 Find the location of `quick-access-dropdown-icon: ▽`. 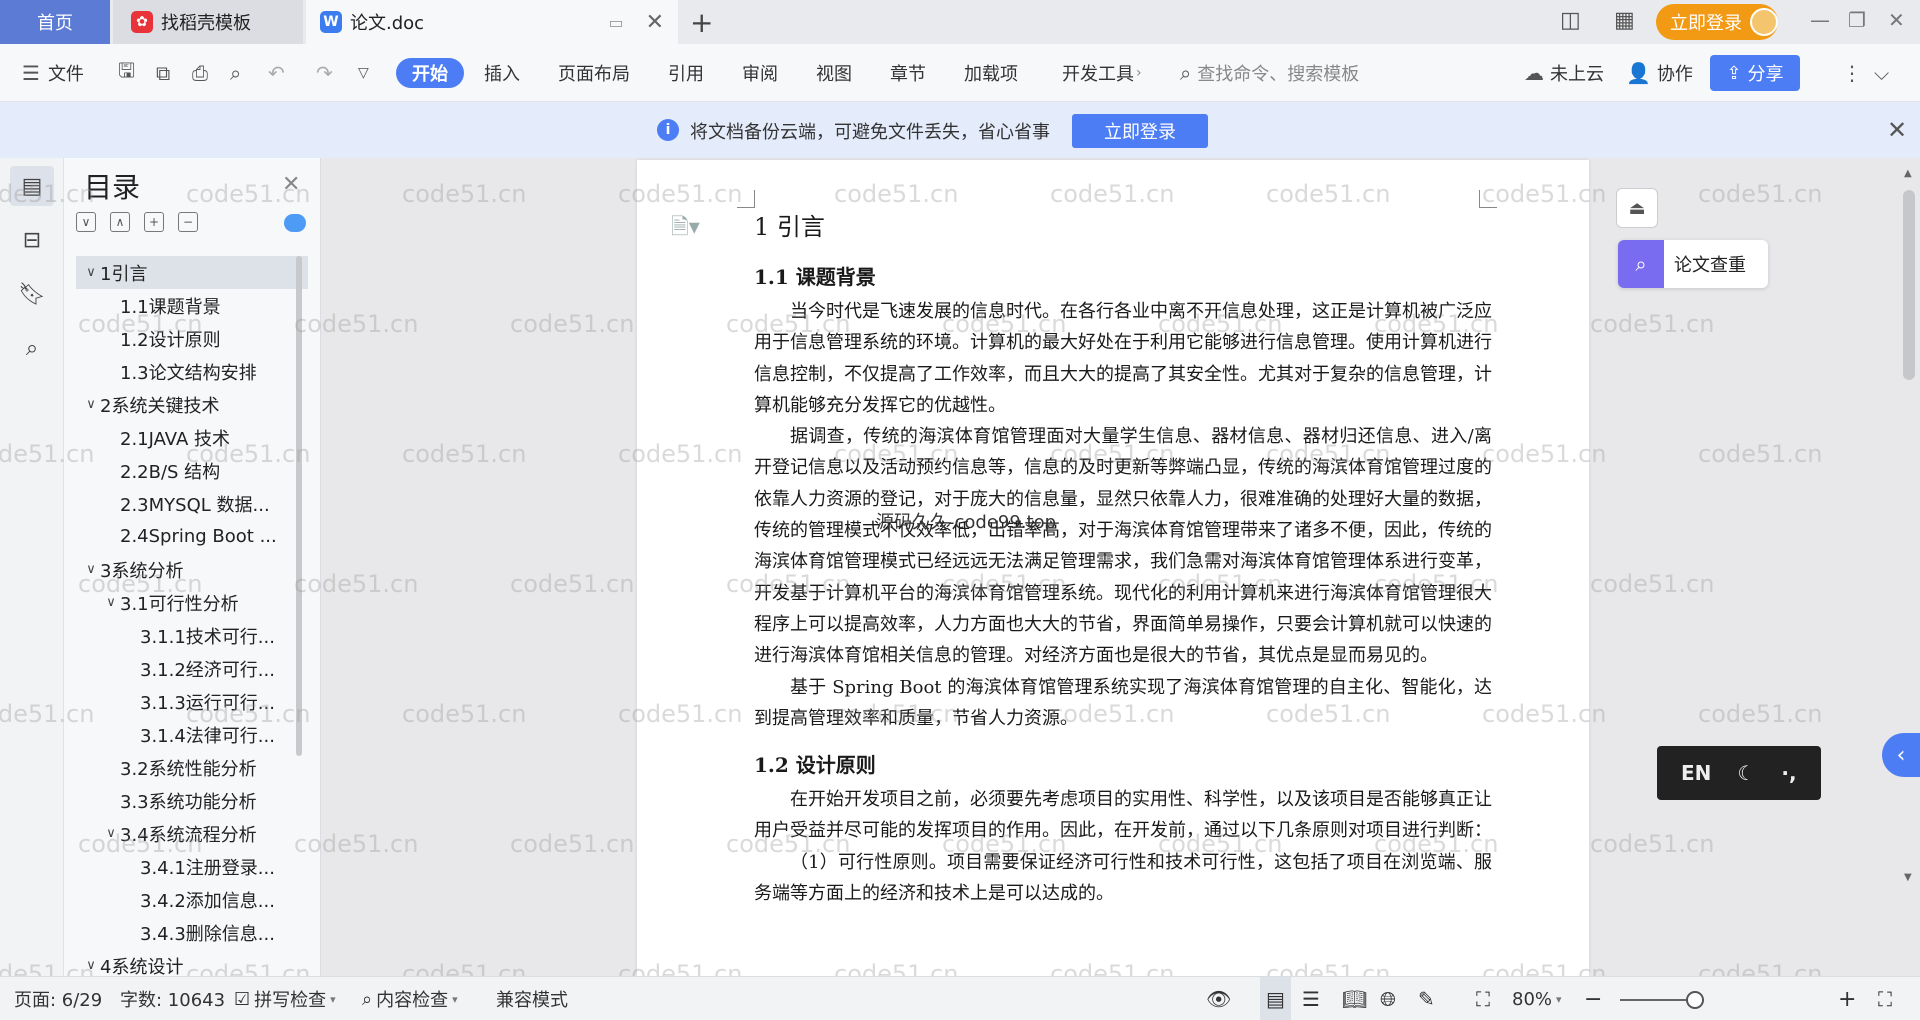

quick-access-dropdown-icon: ▽ is located at coordinates (363, 73).